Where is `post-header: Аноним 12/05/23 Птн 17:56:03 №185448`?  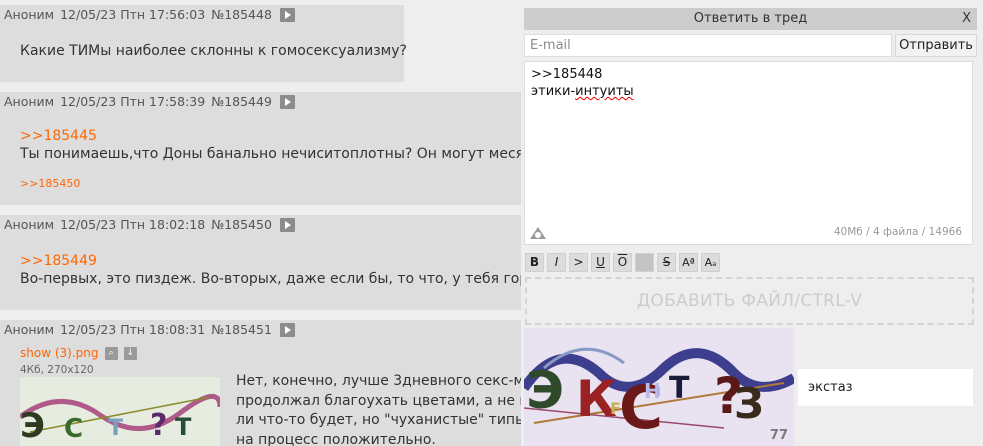 post-header: Аноним 12/05/23 Птн 17:56:03 №185448 is located at coordinates (202, 15).